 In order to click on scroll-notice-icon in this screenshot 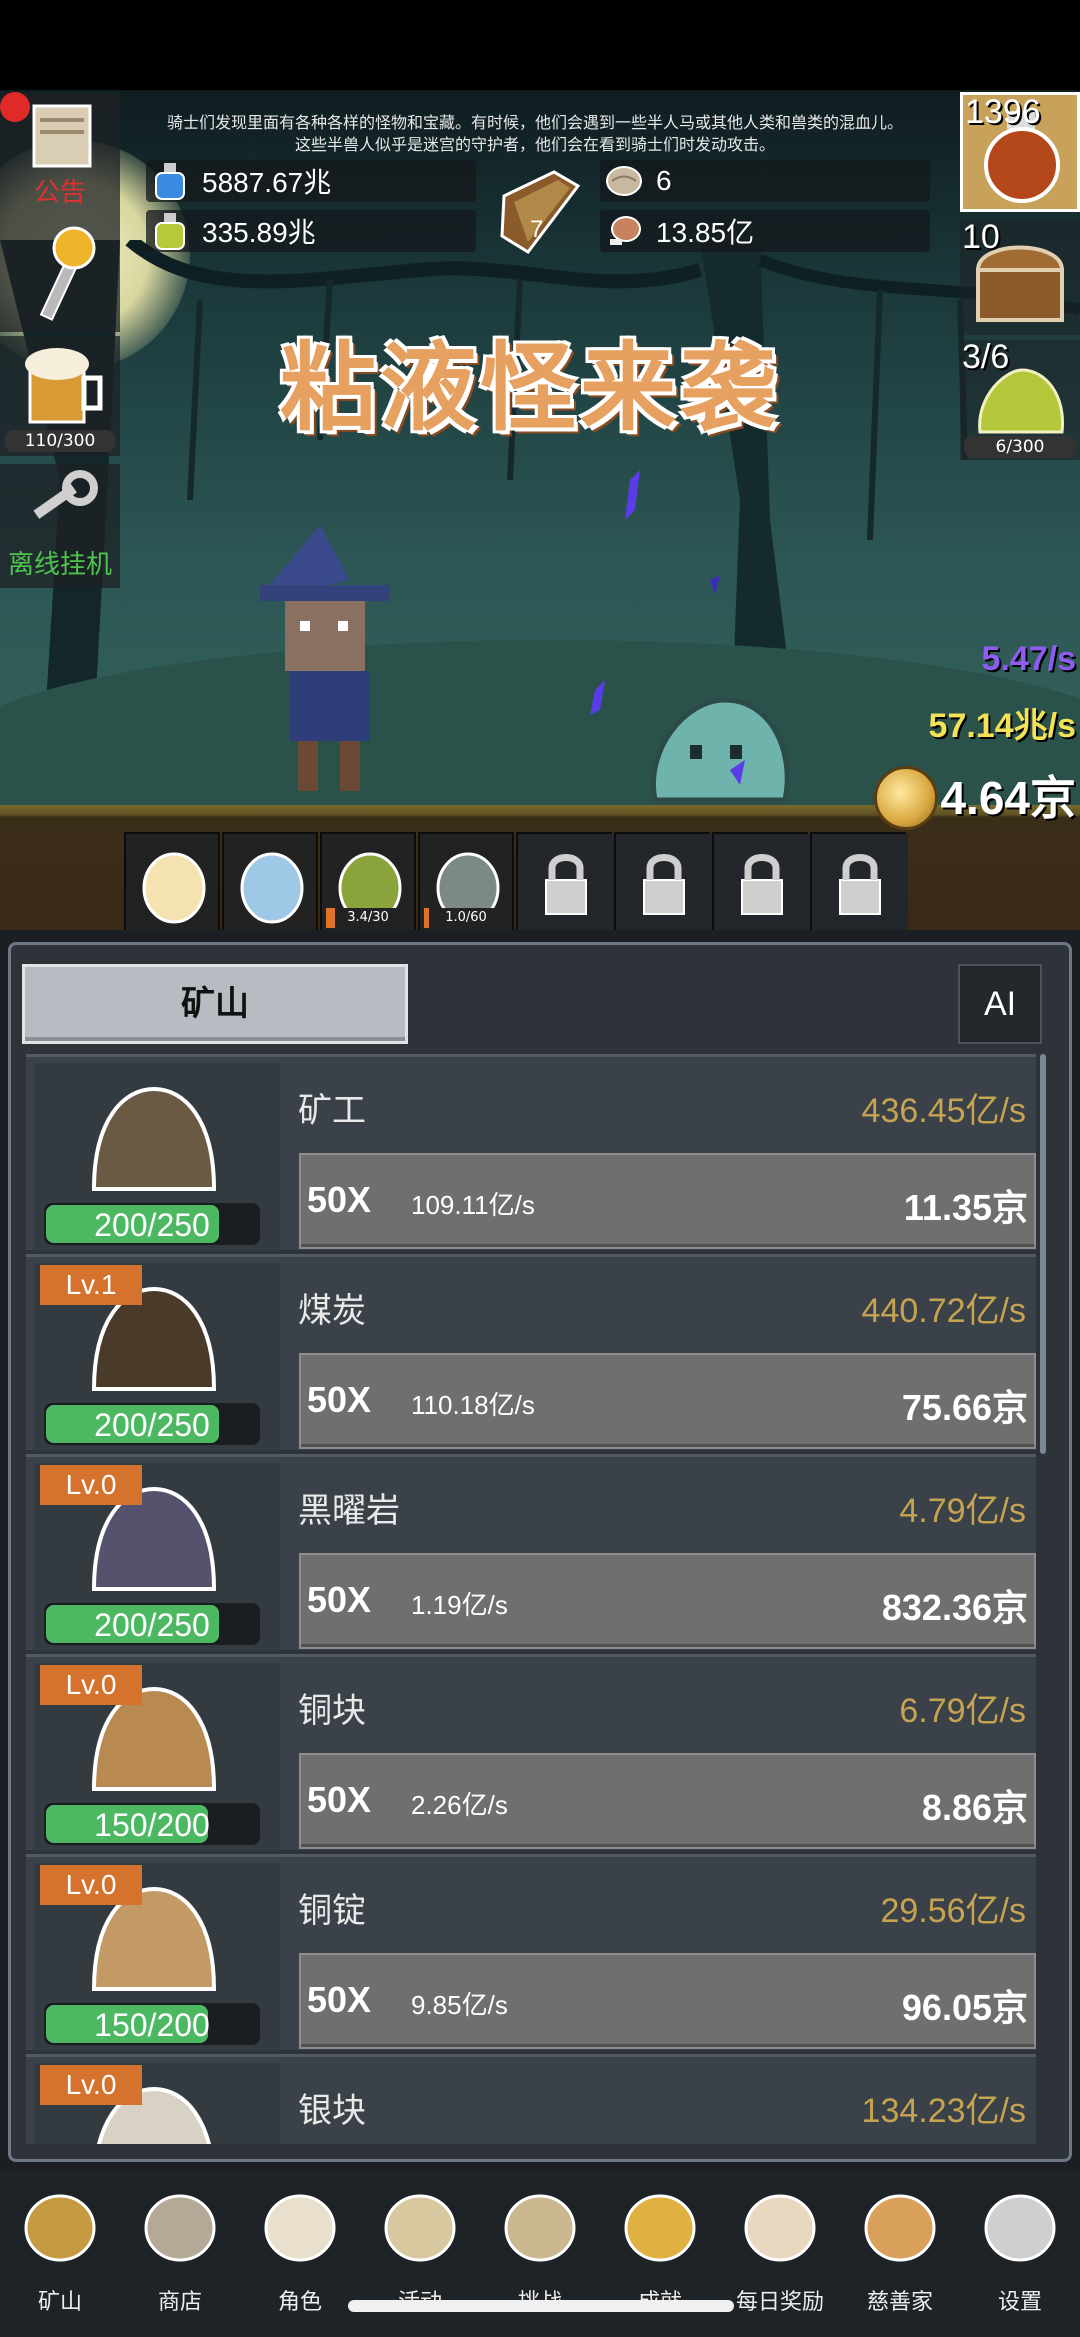, I will do `click(62, 136)`.